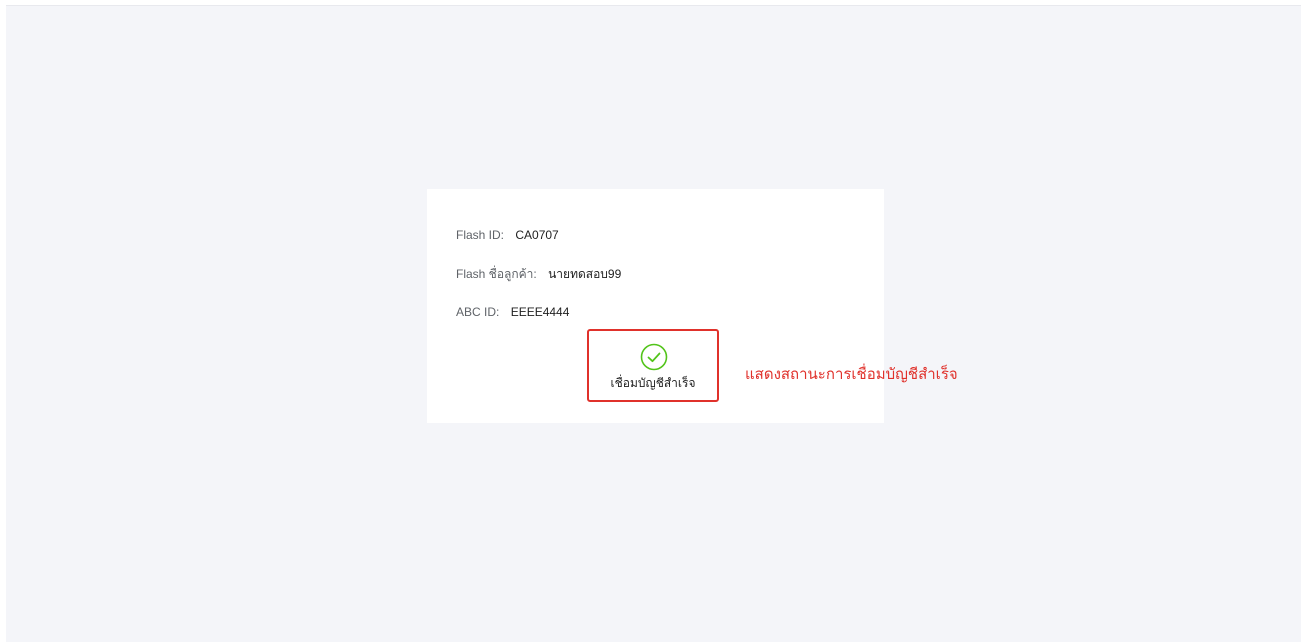  Describe the element at coordinates (537, 235) in the screenshot. I see `flash-id-value: CA0707` at that location.